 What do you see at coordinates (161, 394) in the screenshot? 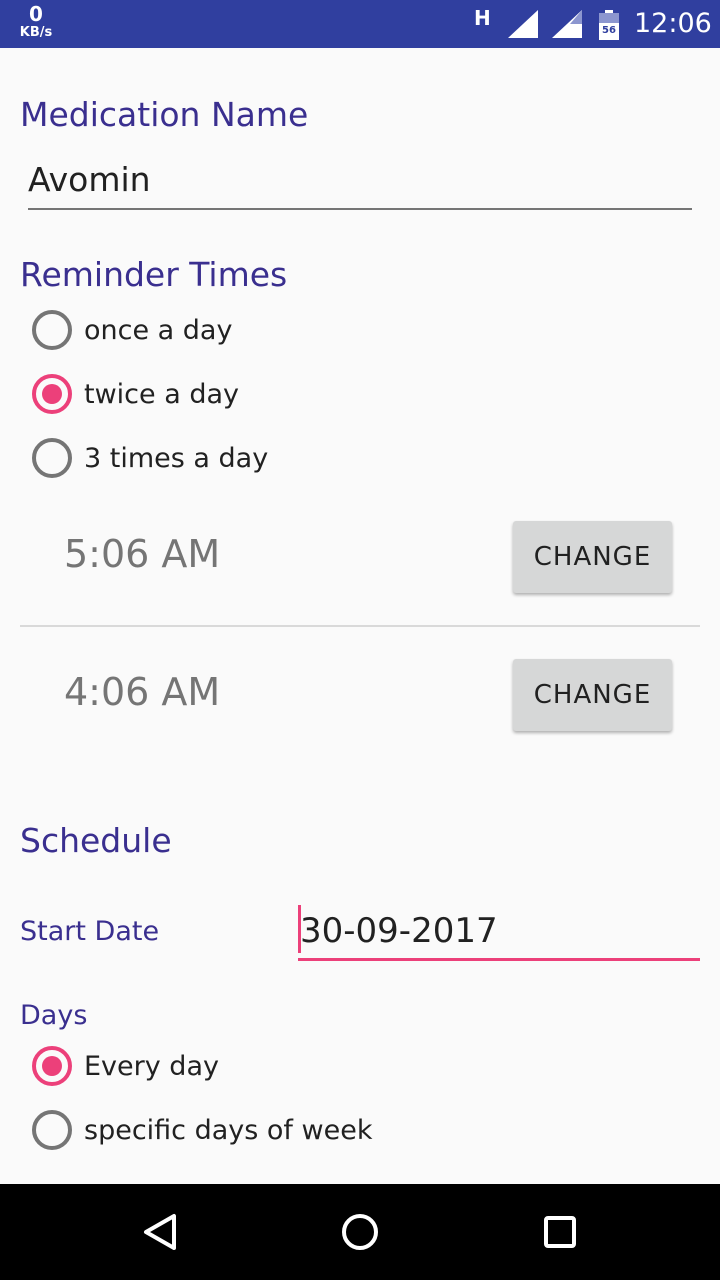
I see `radio-label: twice a day` at bounding box center [161, 394].